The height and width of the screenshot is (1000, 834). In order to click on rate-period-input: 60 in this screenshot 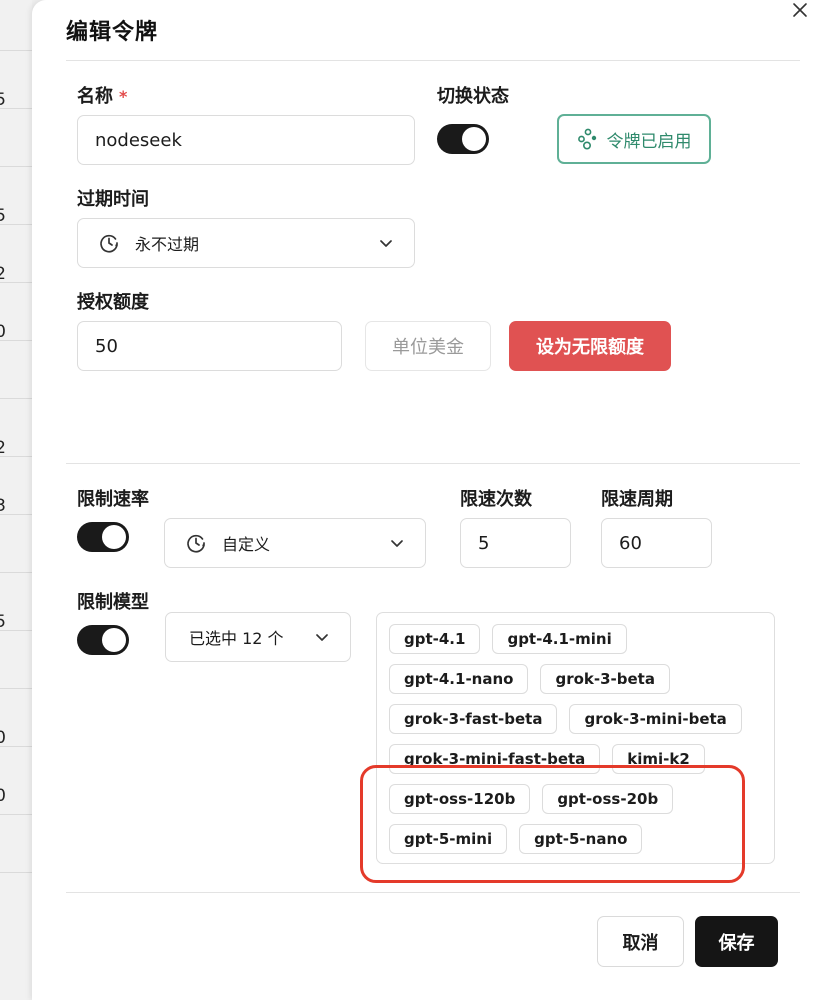, I will do `click(656, 543)`.